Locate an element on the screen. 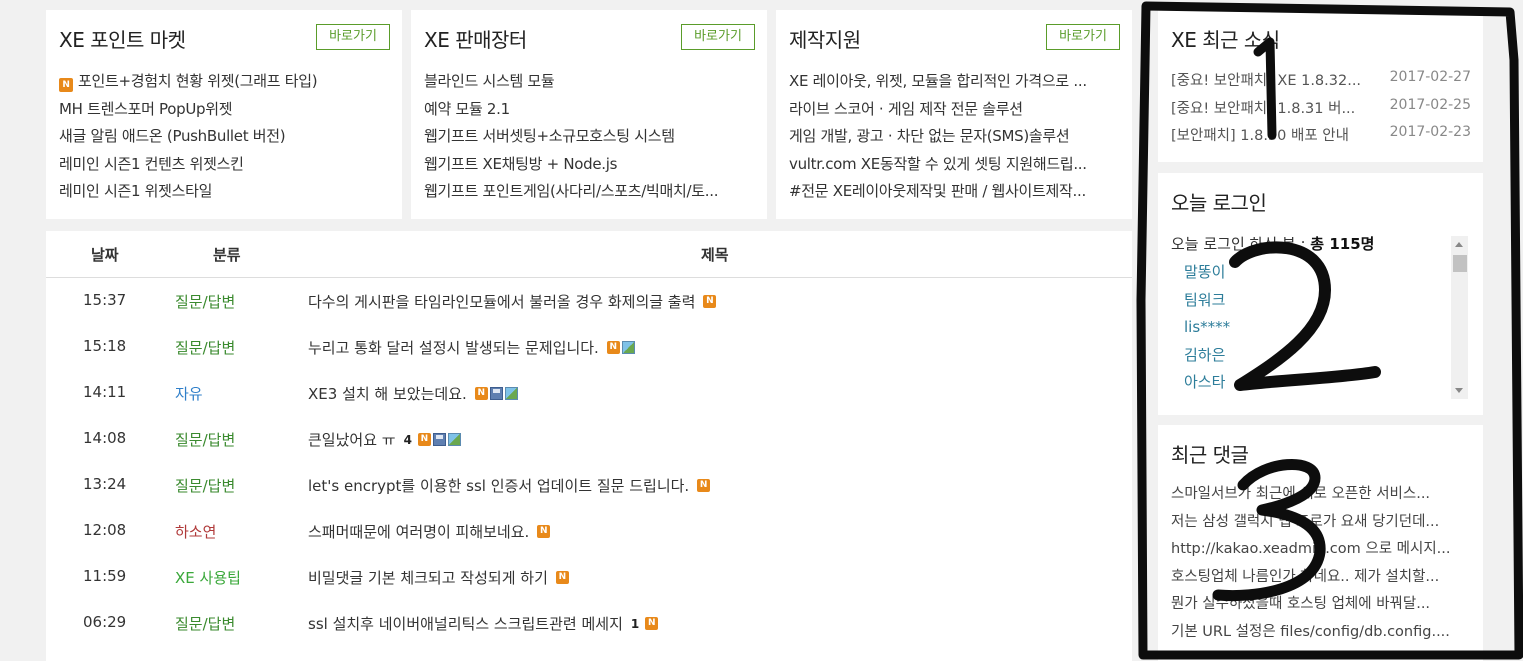  login-count: 총 115명 is located at coordinates (1342, 244).